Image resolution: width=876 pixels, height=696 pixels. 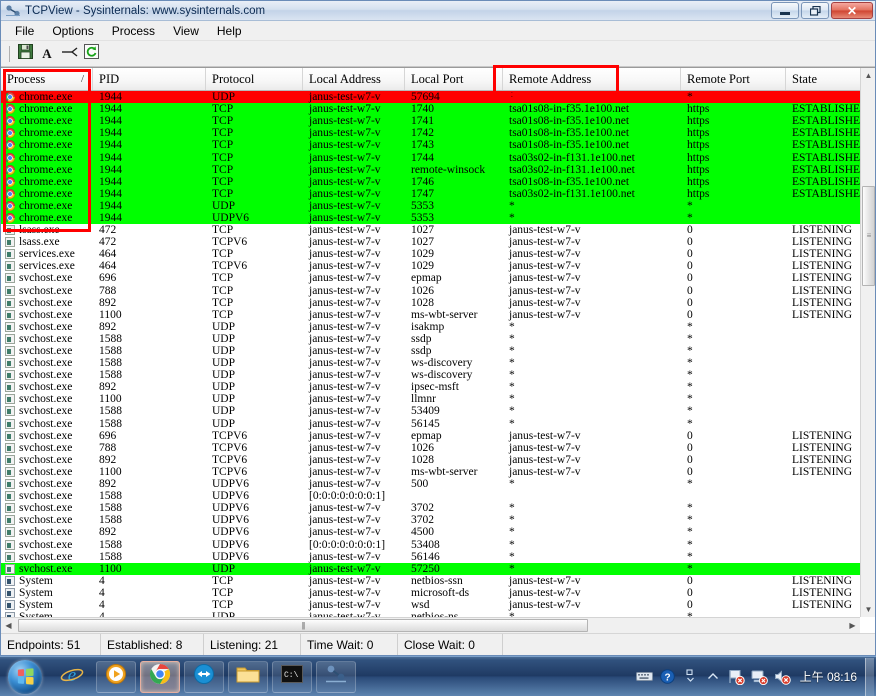 I want to click on cell-remote-port: https, so click(x=698, y=109).